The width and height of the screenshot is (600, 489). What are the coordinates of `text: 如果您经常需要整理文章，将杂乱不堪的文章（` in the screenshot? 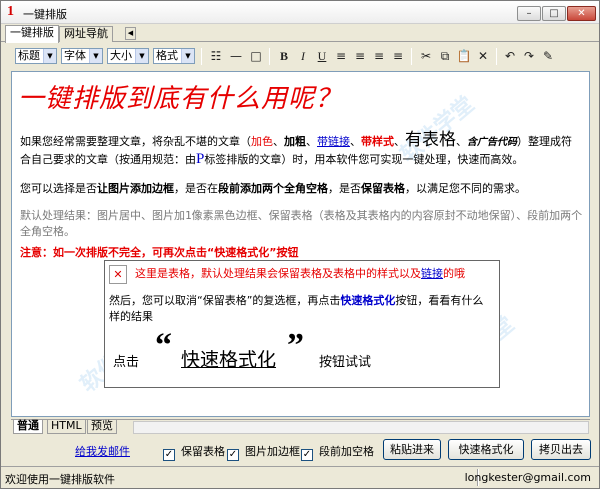 It's located at (135, 141).